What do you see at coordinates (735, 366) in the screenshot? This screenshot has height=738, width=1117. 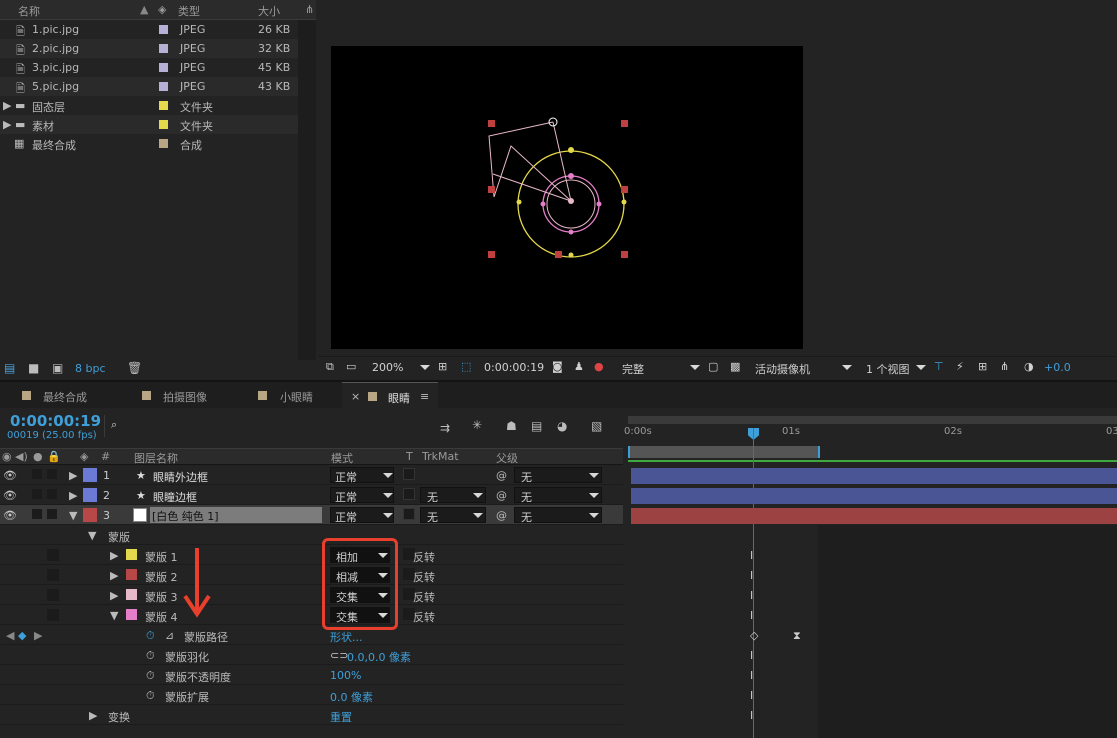 I see `transparency-grid-icon: ▩` at bounding box center [735, 366].